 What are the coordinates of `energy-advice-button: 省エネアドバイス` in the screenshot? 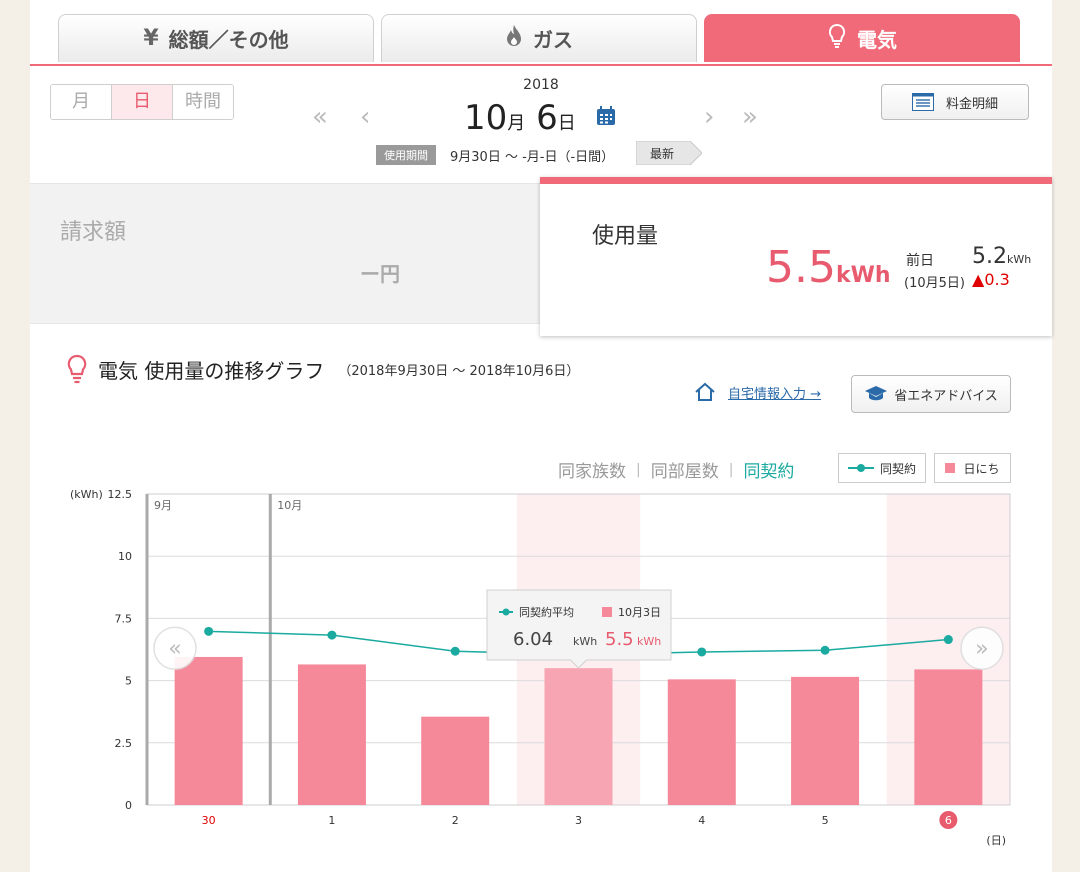 It's located at (931, 394).